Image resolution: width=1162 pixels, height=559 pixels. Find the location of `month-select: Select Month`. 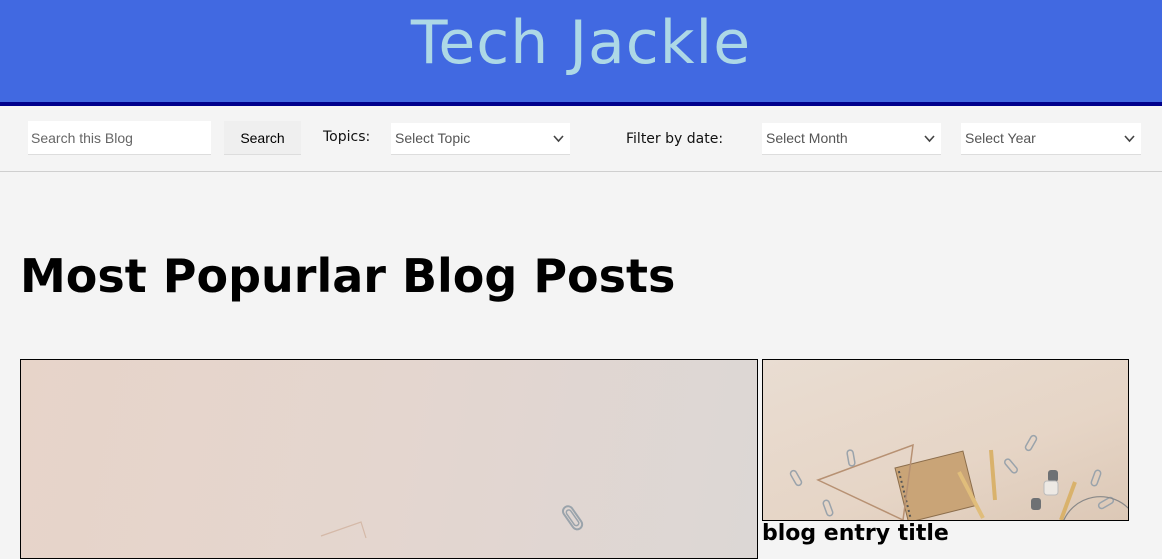

month-select: Select Month is located at coordinates (851, 139).